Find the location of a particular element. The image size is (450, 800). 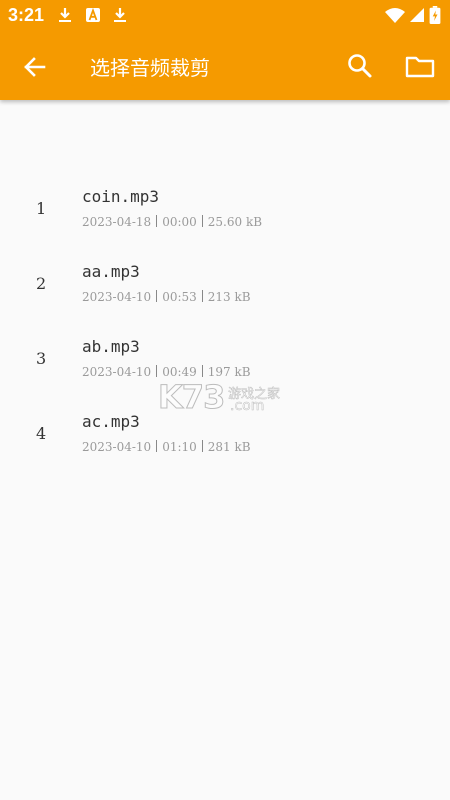

page-title: 选择音频裁剪 is located at coordinates (150, 68).